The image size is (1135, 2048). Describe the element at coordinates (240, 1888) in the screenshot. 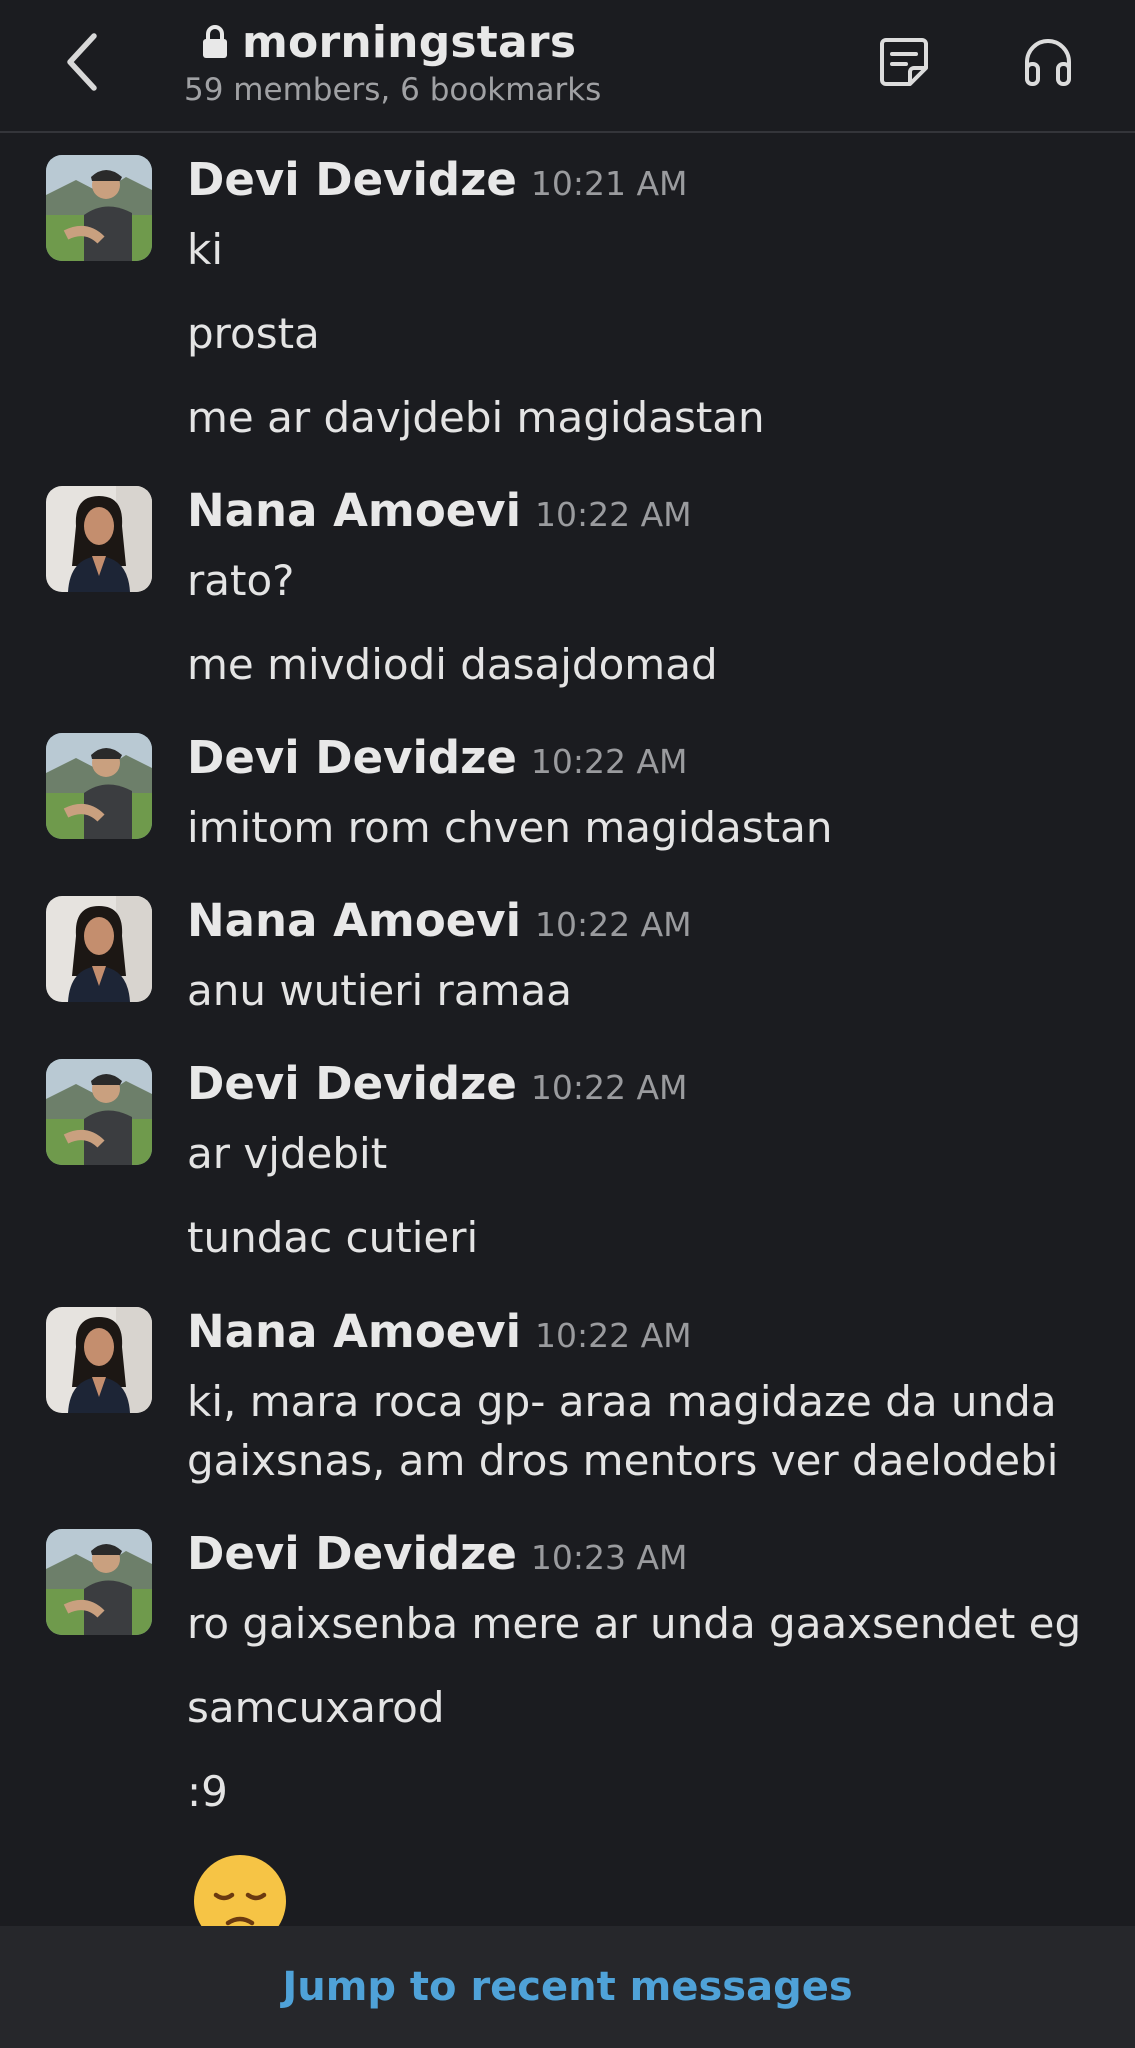

I see `disappointed-face-emoji-icon` at that location.